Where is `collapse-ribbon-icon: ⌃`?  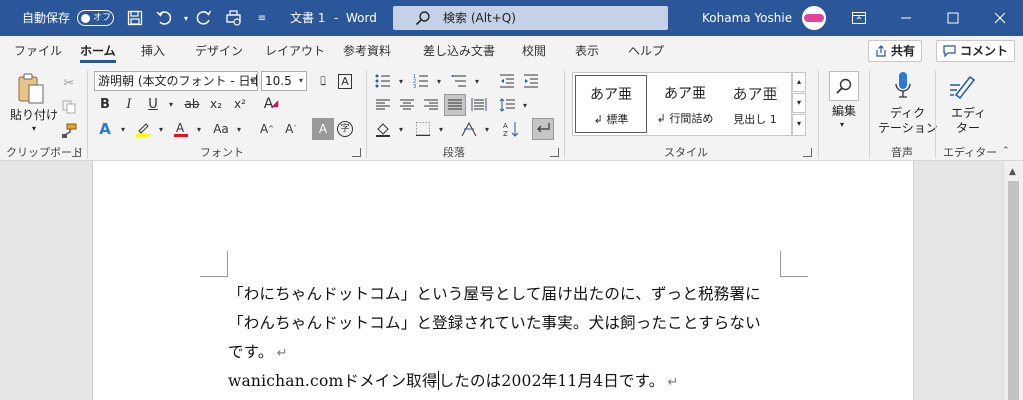
collapse-ribbon-icon: ⌃ is located at coordinates (1006, 151).